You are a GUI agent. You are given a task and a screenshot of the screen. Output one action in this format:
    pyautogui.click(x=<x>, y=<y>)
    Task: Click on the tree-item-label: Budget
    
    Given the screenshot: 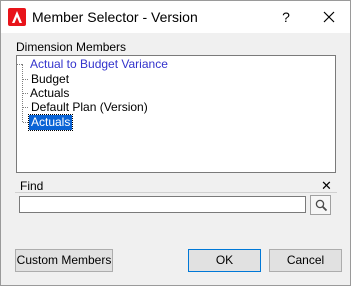 What is the action you would take?
    pyautogui.click(x=50, y=79)
    